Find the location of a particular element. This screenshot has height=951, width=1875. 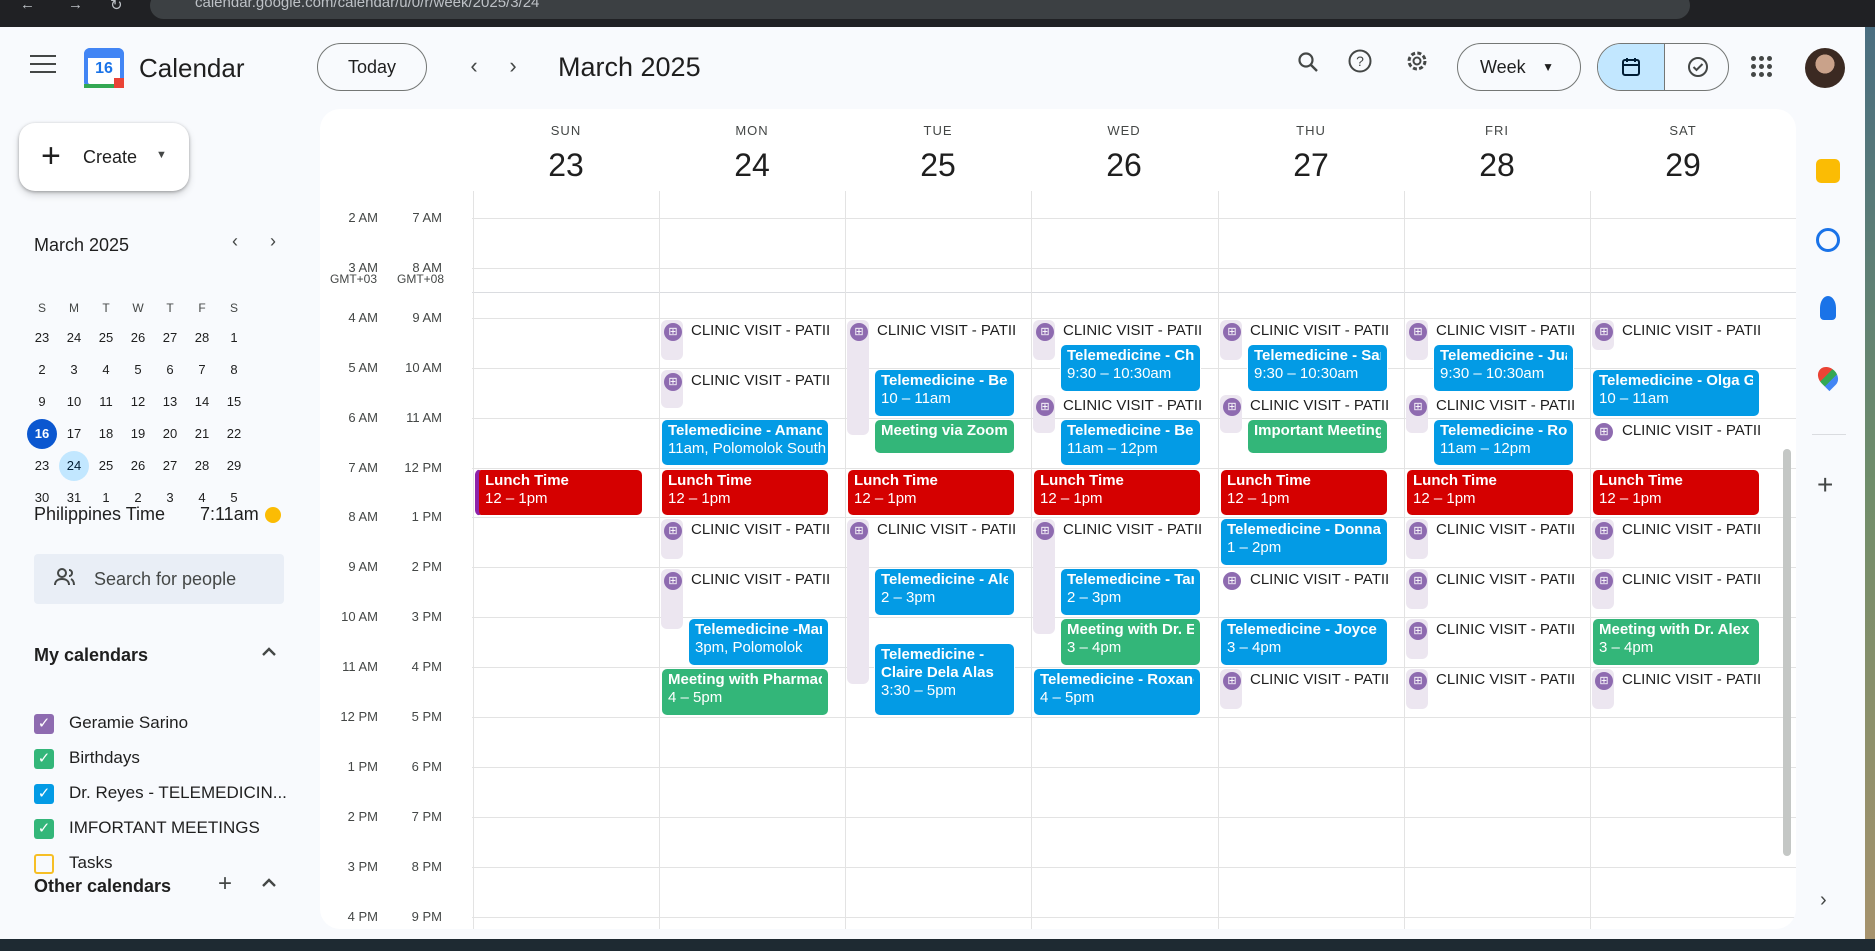

mini-day: 13 is located at coordinates (170, 402).